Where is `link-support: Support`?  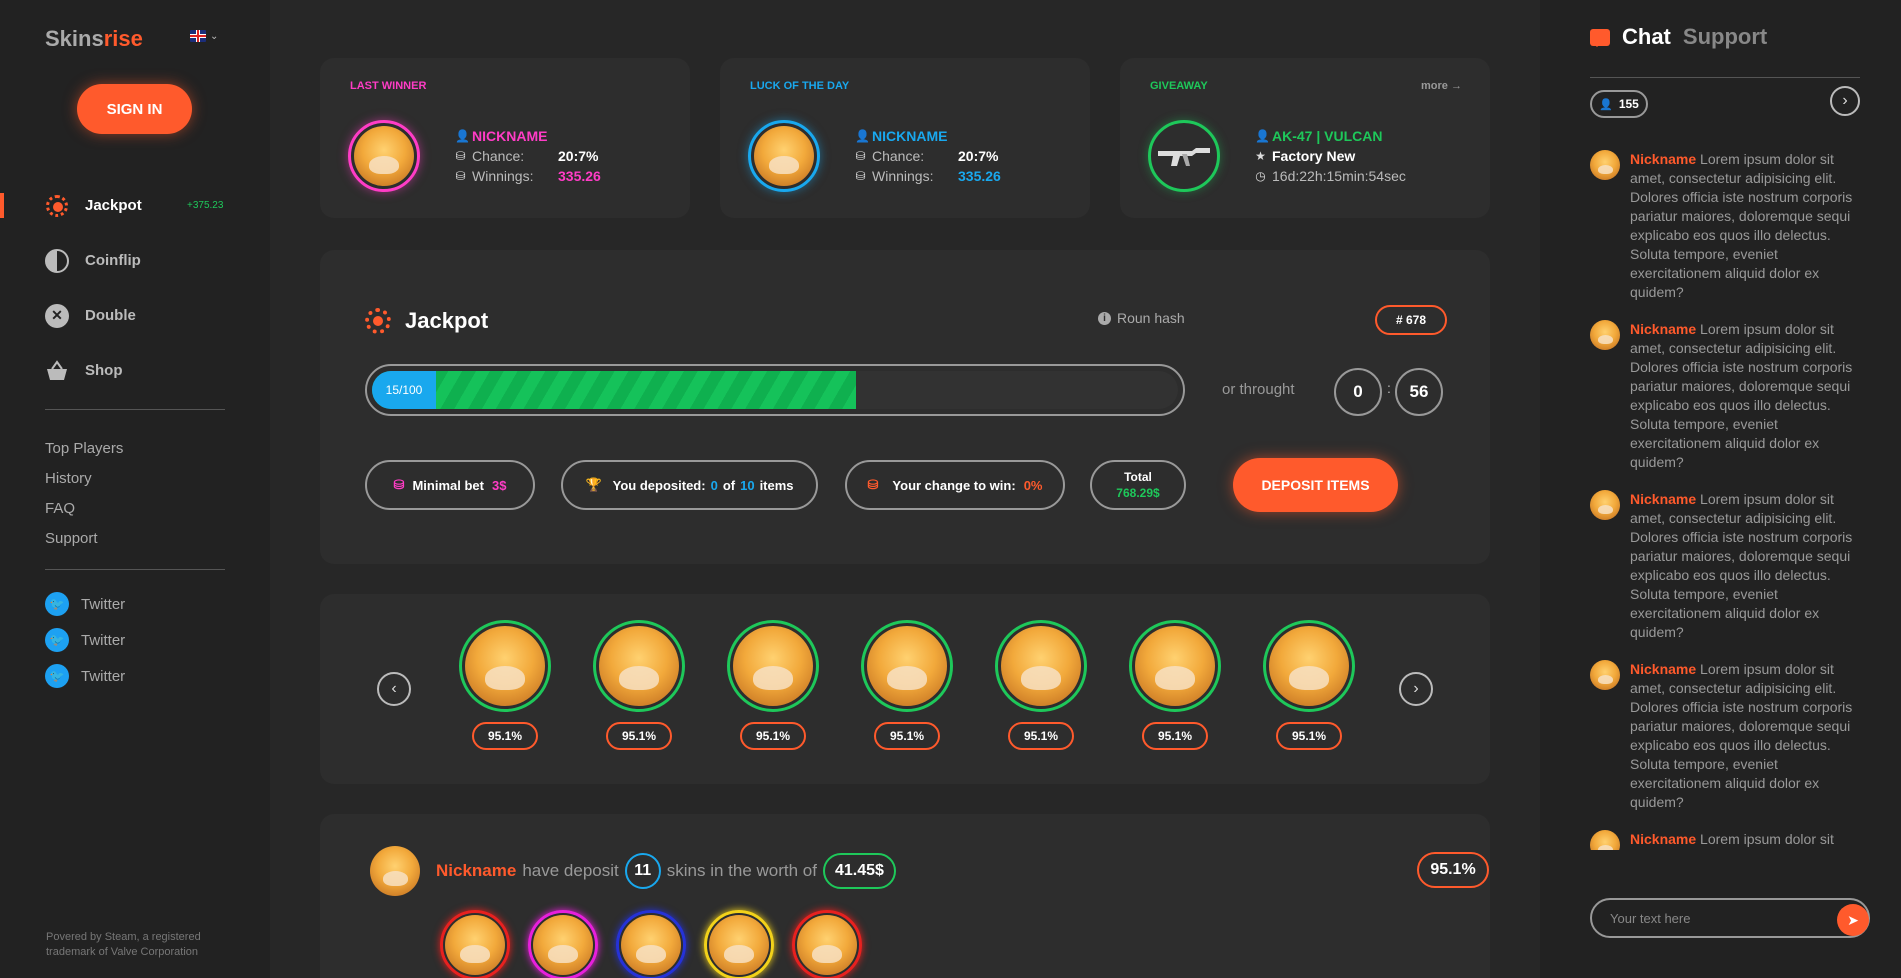
link-support: Support is located at coordinates (84, 539).